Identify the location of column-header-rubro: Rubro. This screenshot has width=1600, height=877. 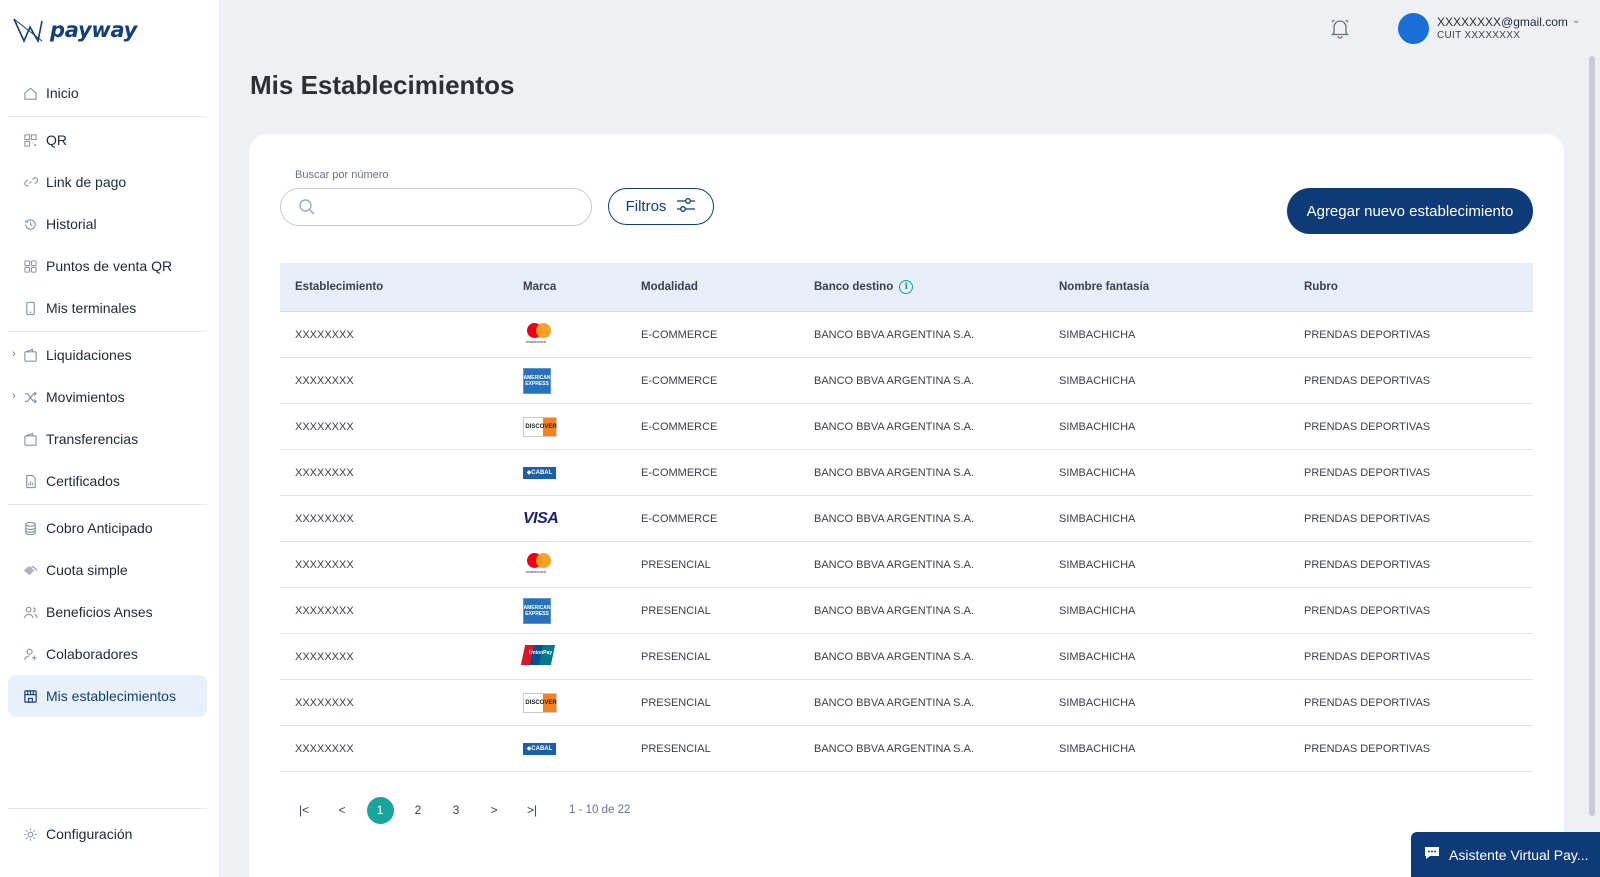
(1411, 287).